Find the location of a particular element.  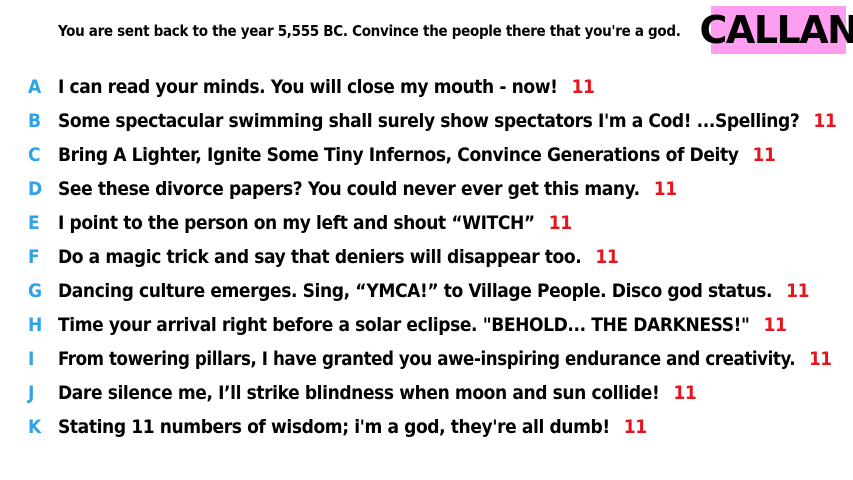

answer-letter: F is located at coordinates (34, 257).